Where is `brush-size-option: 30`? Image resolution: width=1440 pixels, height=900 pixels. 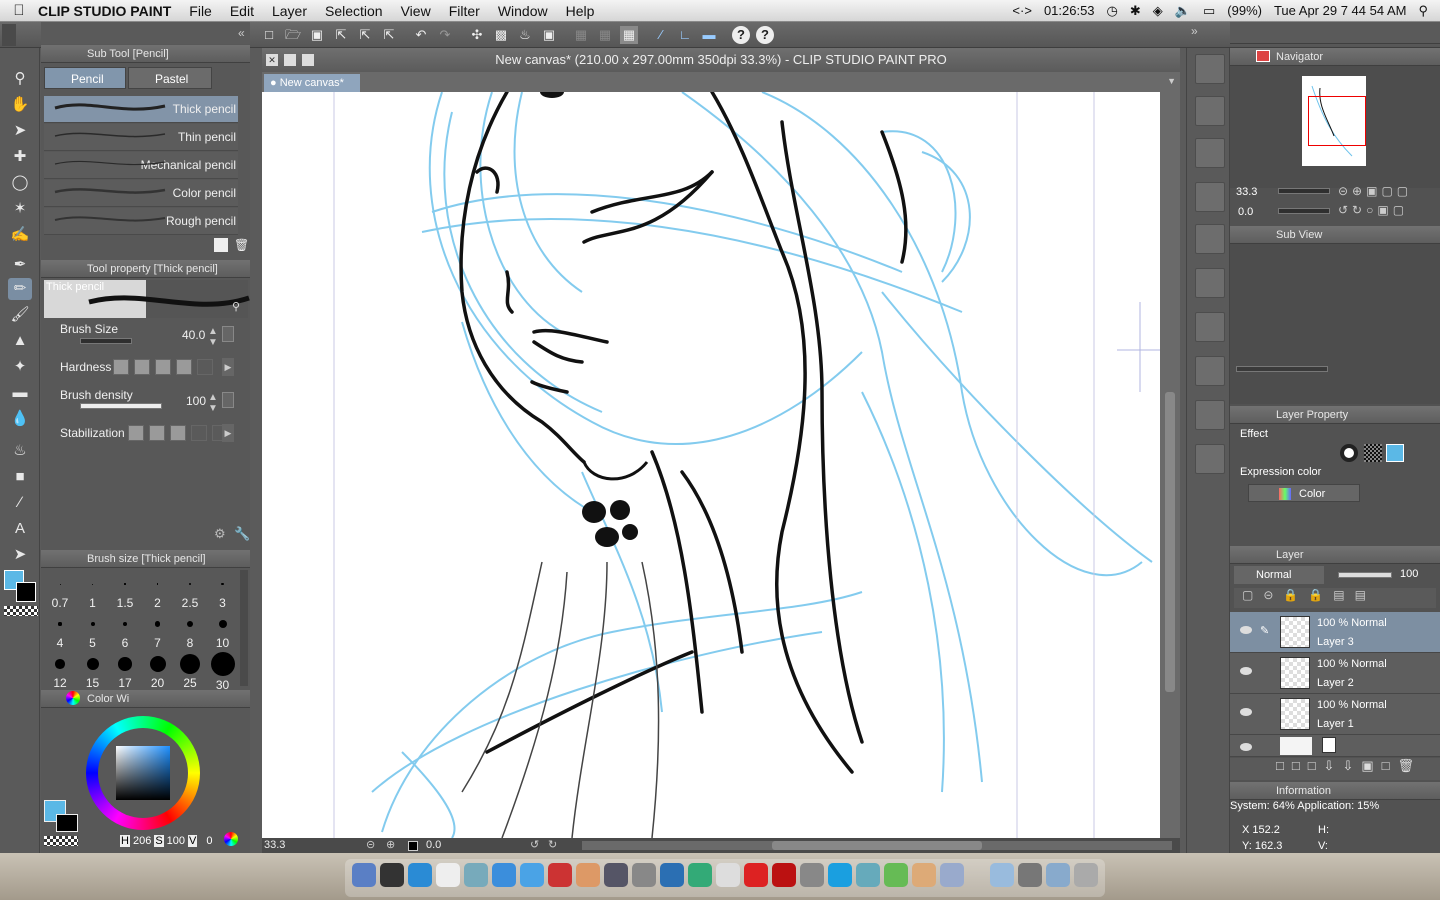 brush-size-option: 30 is located at coordinates (223, 671).